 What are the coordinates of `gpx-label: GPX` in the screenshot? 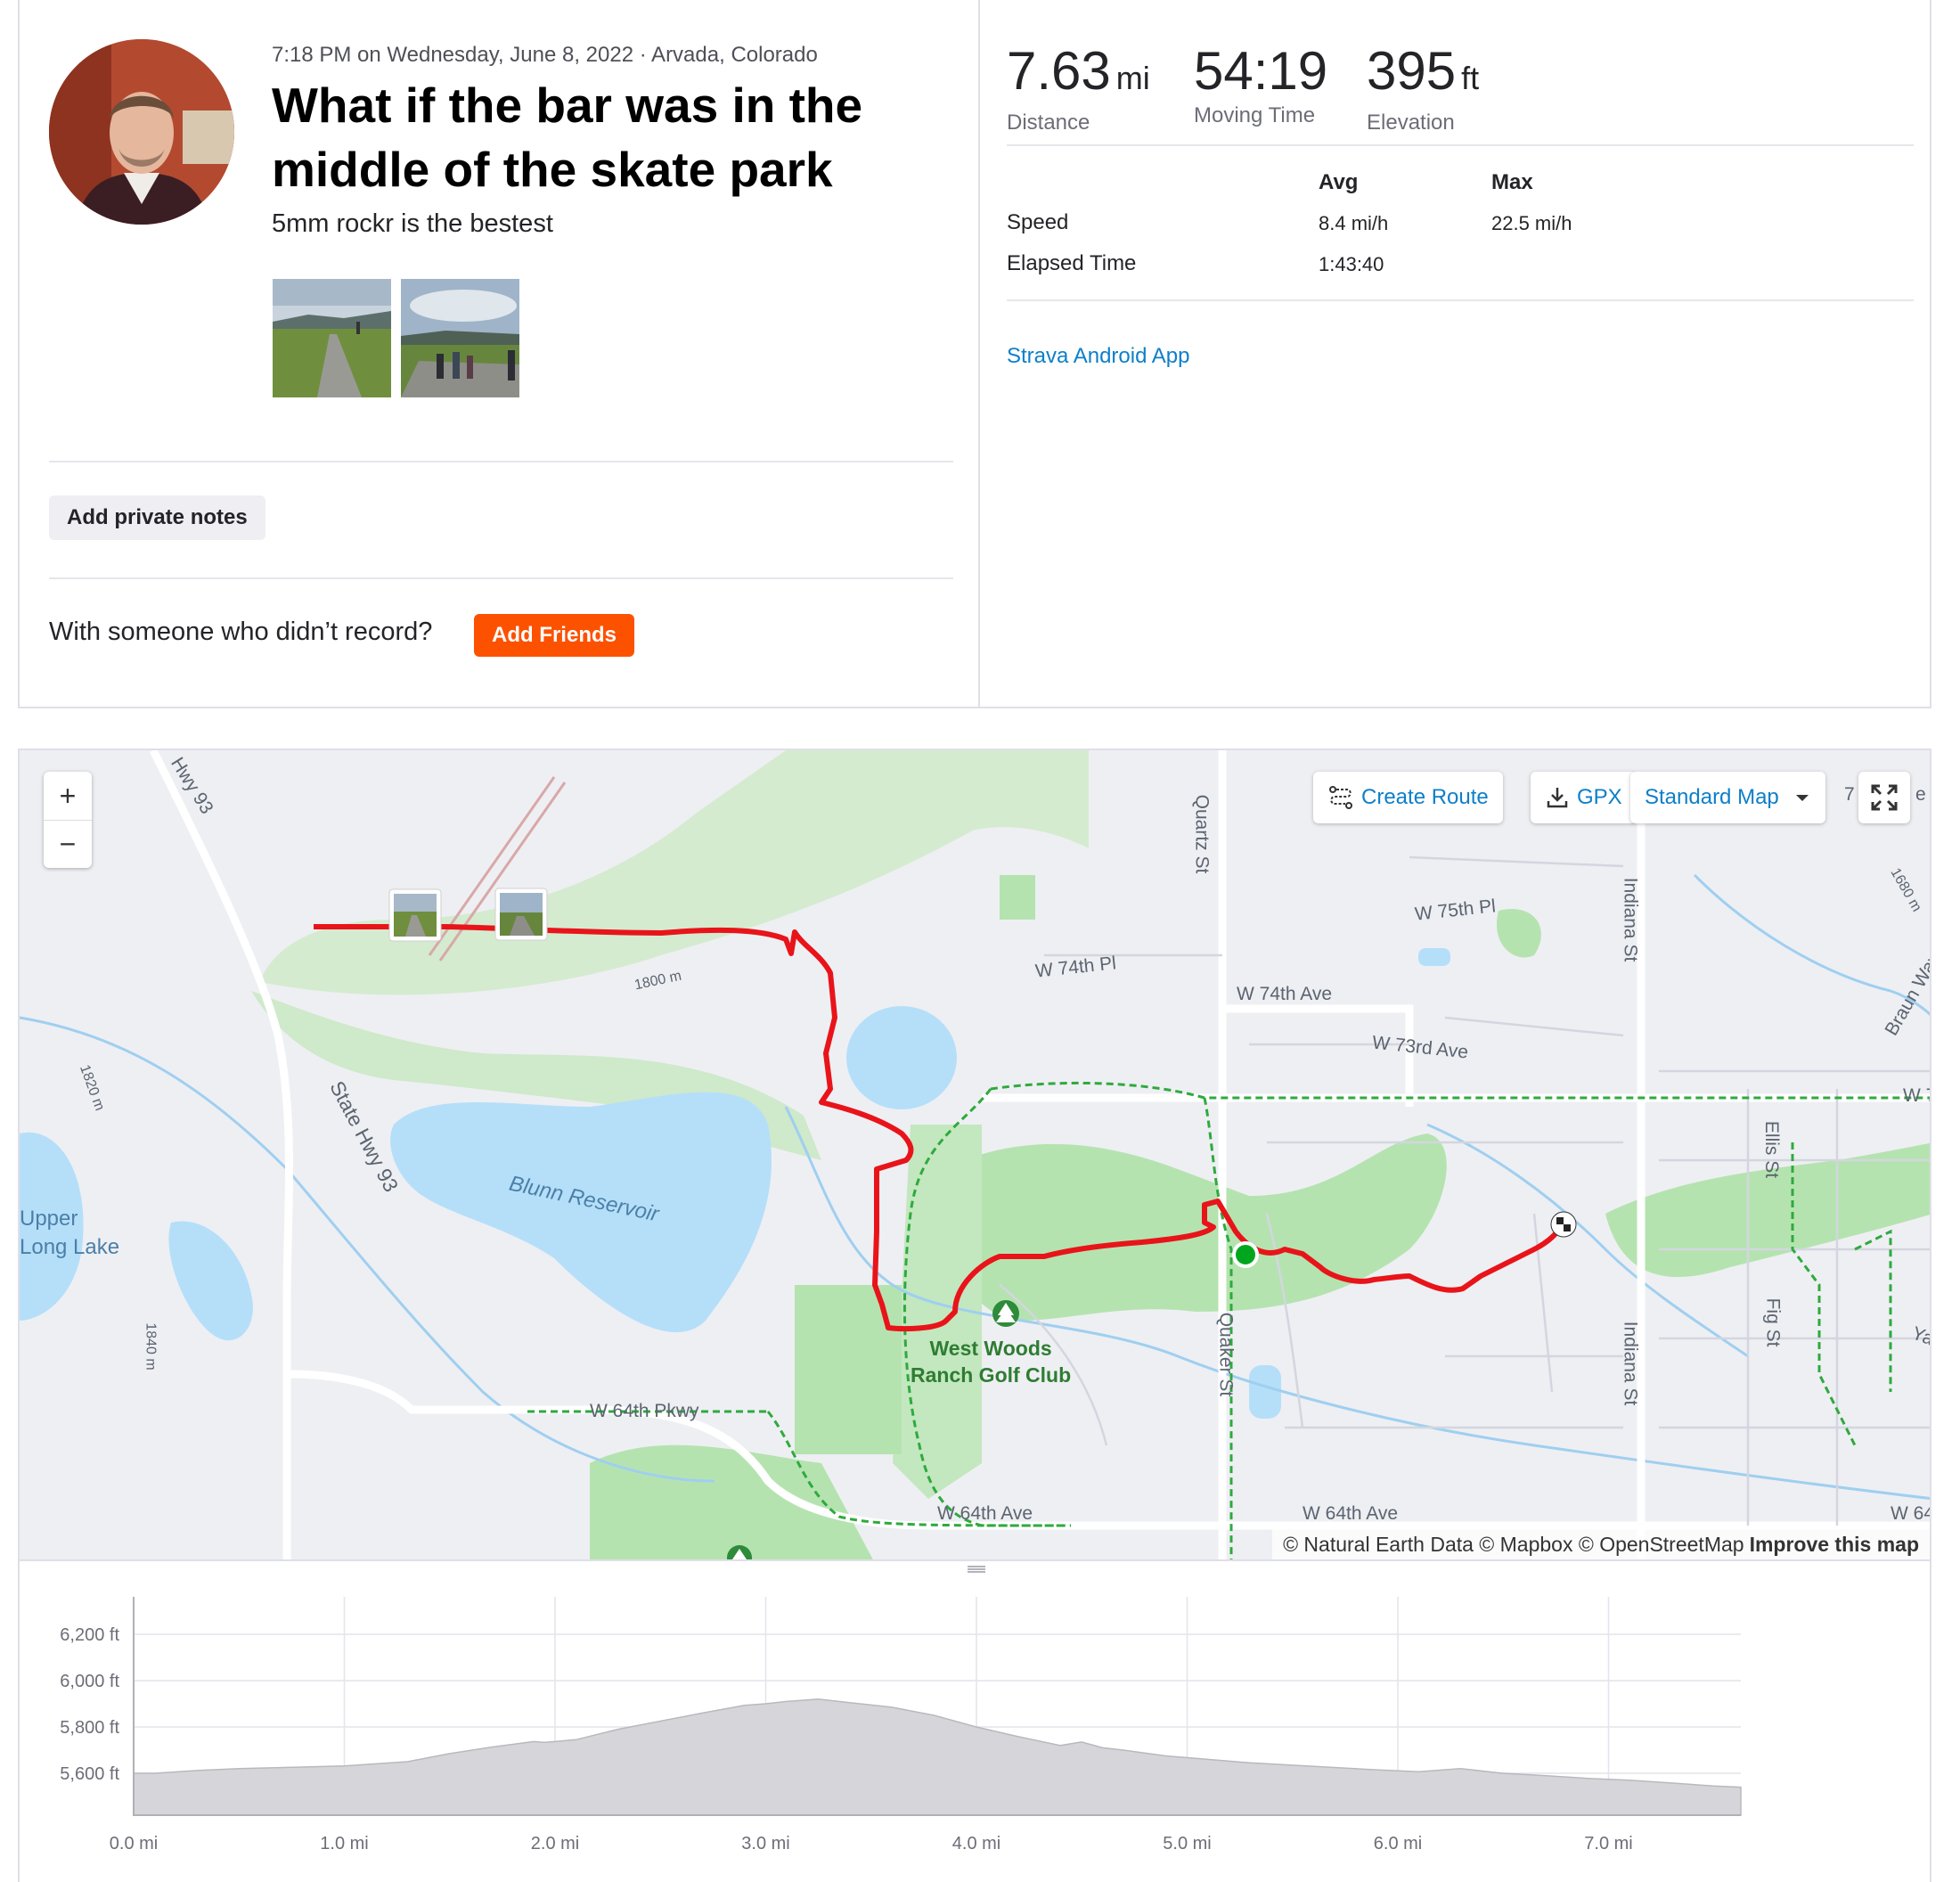 It's located at (1599, 797).